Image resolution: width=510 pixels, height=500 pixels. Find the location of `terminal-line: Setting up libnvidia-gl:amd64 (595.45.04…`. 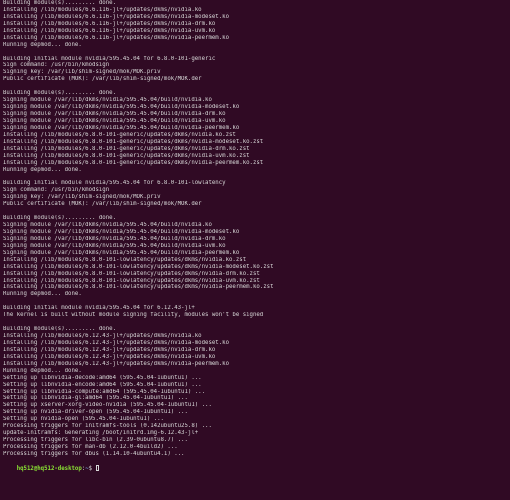

terminal-line: Setting up libnvidia-gl:amd64 (595.45.04… is located at coordinates (95, 398).